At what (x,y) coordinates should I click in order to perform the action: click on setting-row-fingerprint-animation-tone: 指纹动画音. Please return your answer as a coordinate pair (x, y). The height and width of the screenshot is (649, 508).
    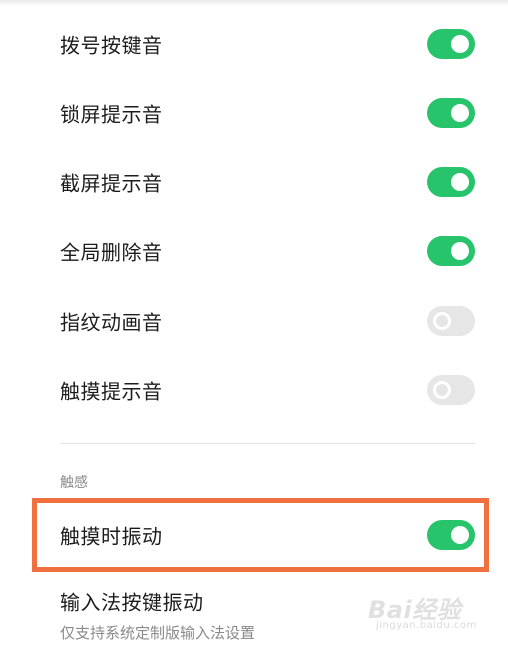
    Looking at the image, I should click on (254, 321).